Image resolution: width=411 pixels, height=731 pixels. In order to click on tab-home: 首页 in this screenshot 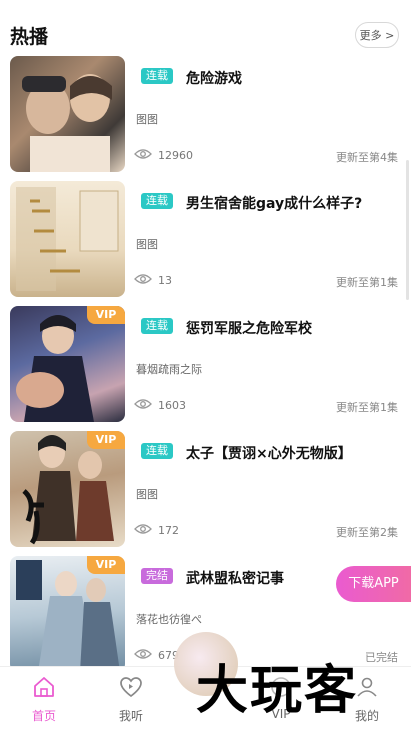, I will do `click(44, 699)`.